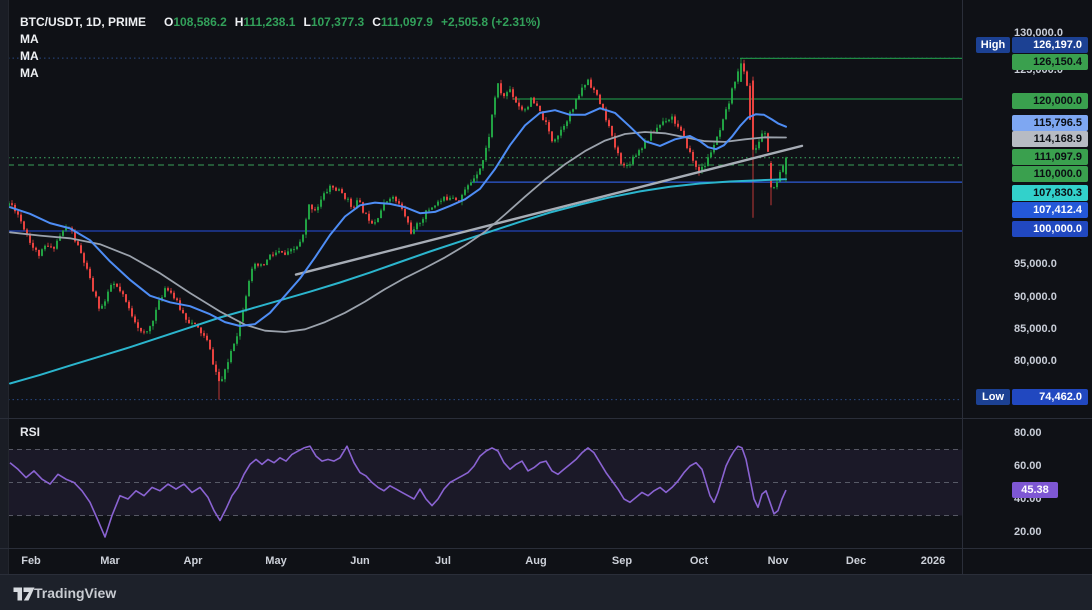  What do you see at coordinates (83, 22) in the screenshot?
I see `symbol-title: BTC/USDT, 1D, PRIME` at bounding box center [83, 22].